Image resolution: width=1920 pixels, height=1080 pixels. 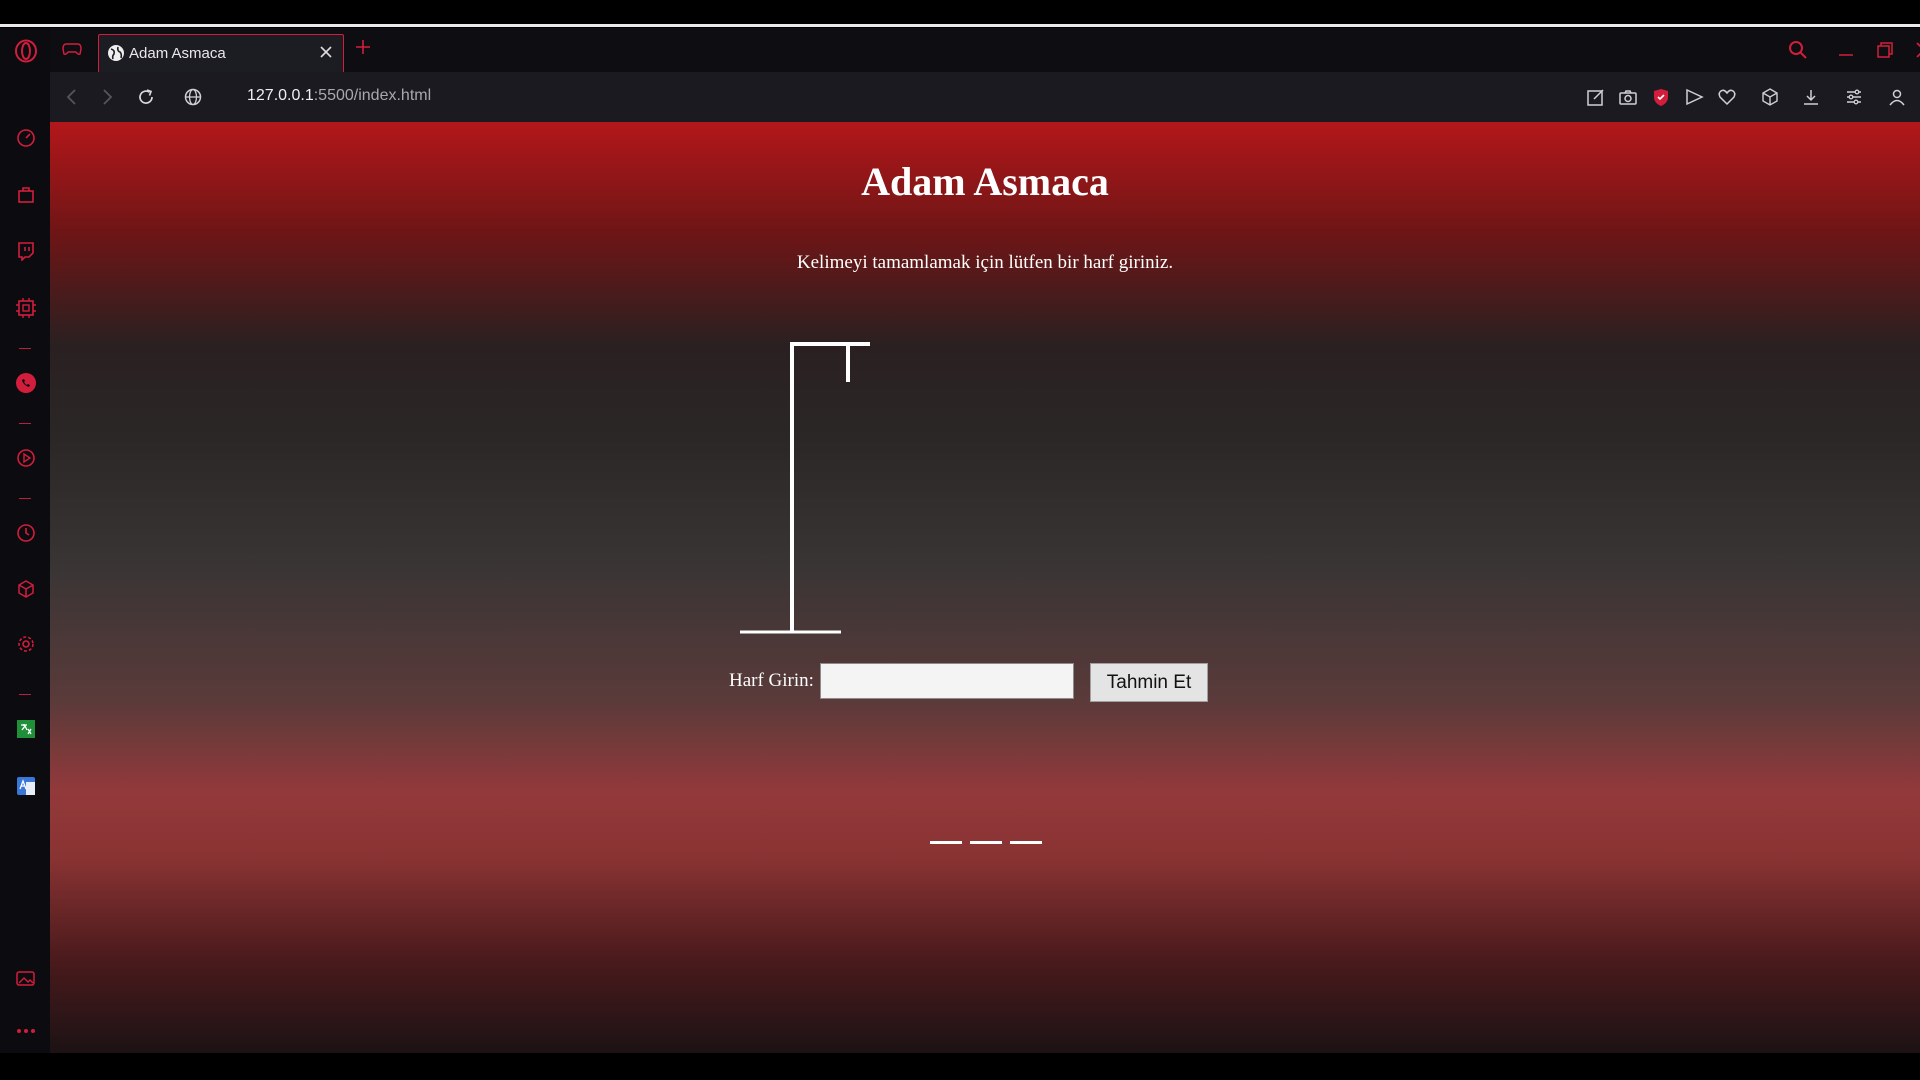 I want to click on tab-bar: Adam Asmaca, so click(x=985, y=50).